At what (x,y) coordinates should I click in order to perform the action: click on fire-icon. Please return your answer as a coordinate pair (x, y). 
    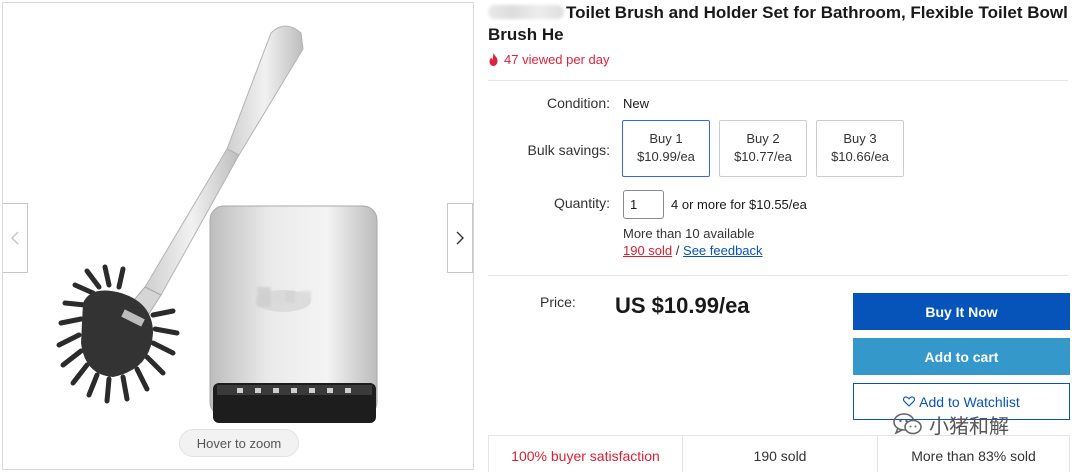
    Looking at the image, I should click on (493, 59).